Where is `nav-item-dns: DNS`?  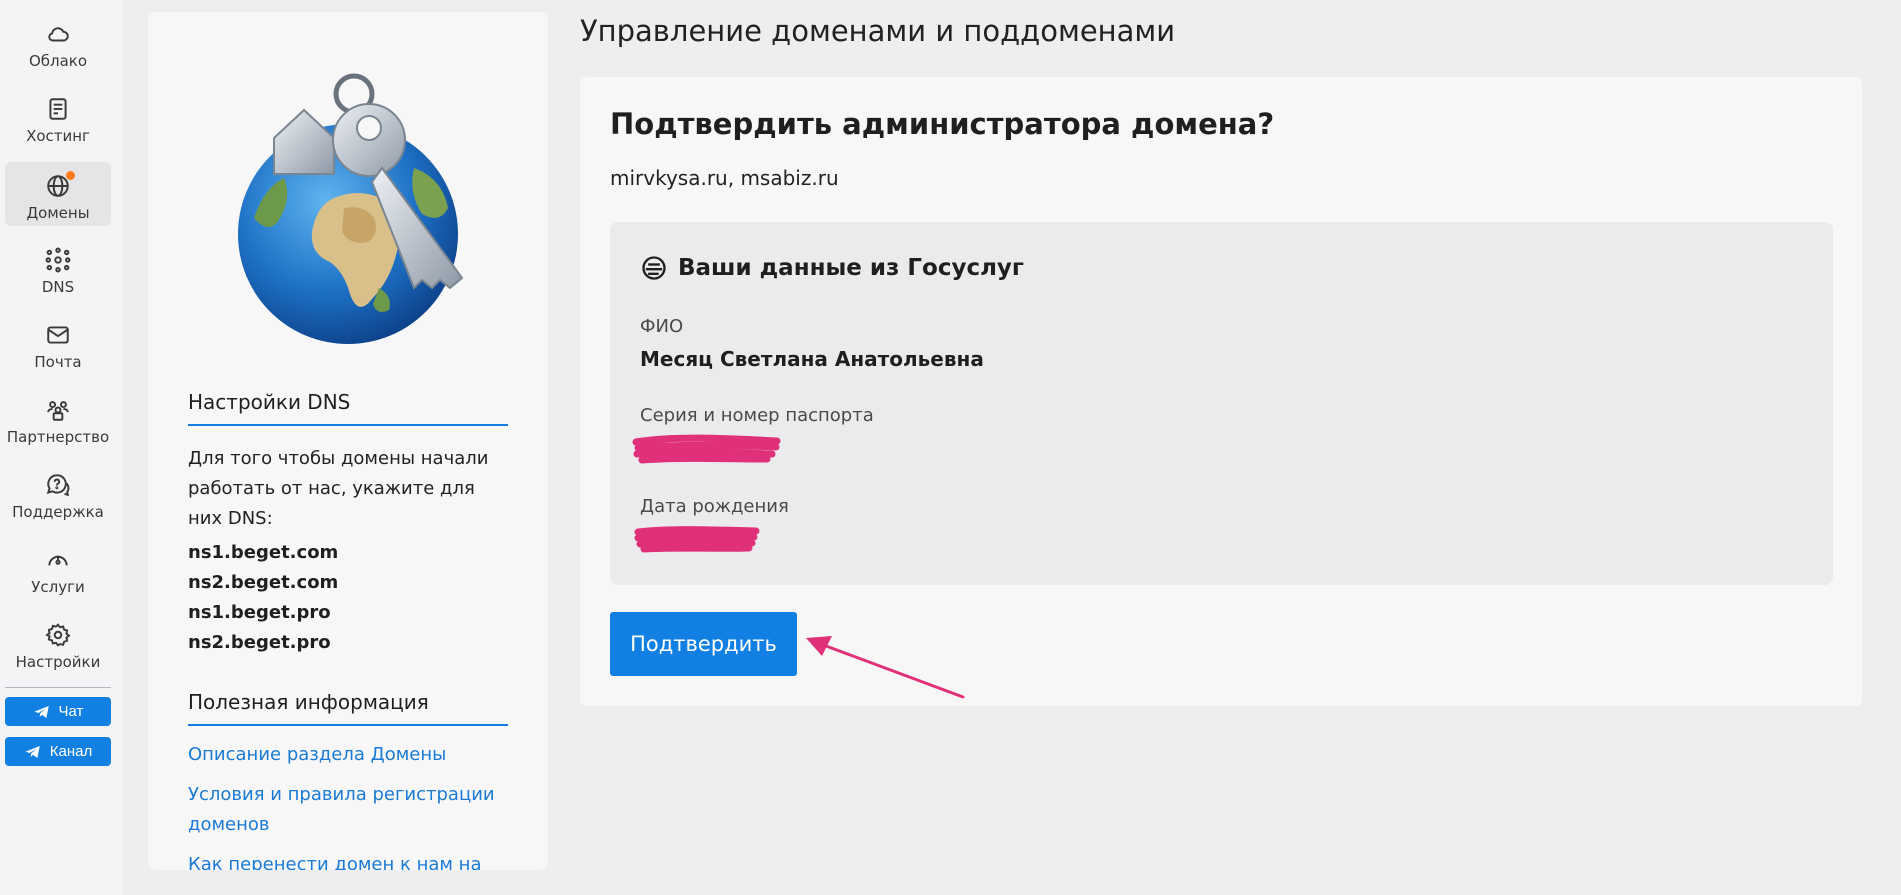 nav-item-dns: DNS is located at coordinates (58, 268).